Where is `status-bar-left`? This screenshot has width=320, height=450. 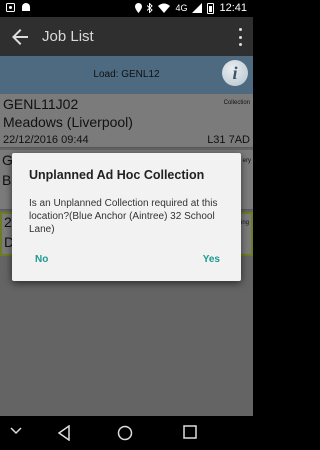
status-bar-left is located at coordinates (18, 7).